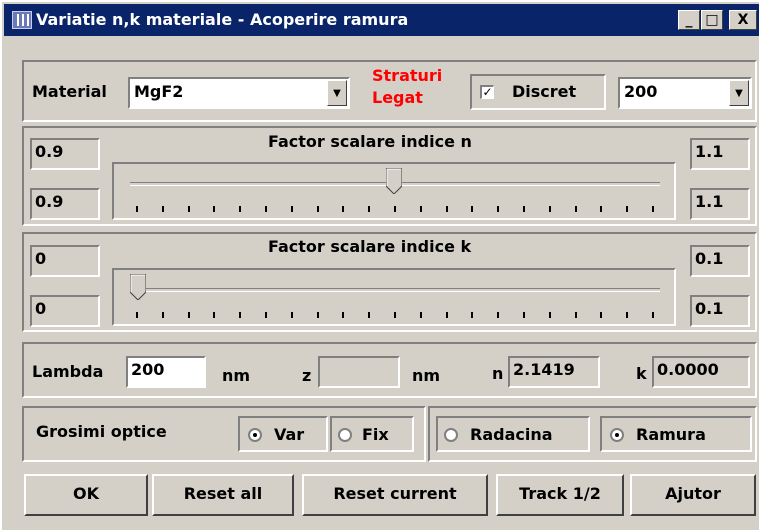  Describe the element at coordinates (720, 311) in the screenshot. I see `k-max-bottom-field: 0.1` at that location.